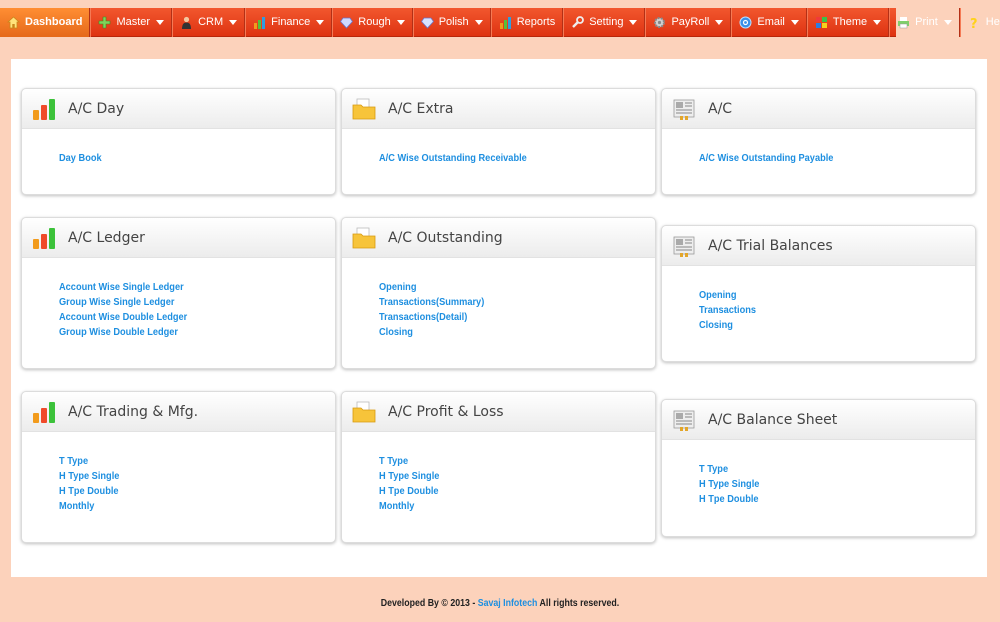 The image size is (1000, 622). What do you see at coordinates (498, 109) in the screenshot?
I see `card-header: A/C Extra` at bounding box center [498, 109].